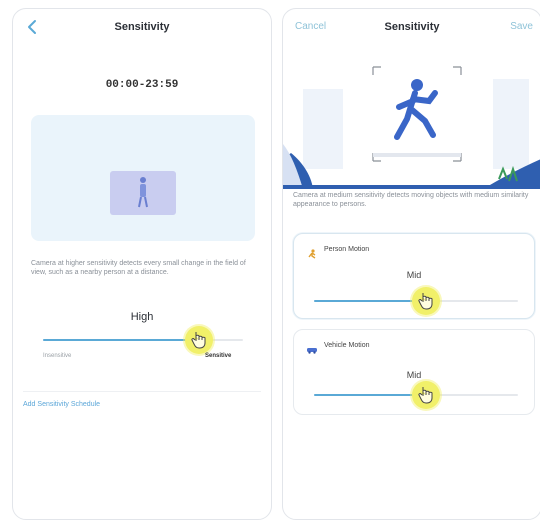  I want to click on detection-illustration, so click(411, 119).